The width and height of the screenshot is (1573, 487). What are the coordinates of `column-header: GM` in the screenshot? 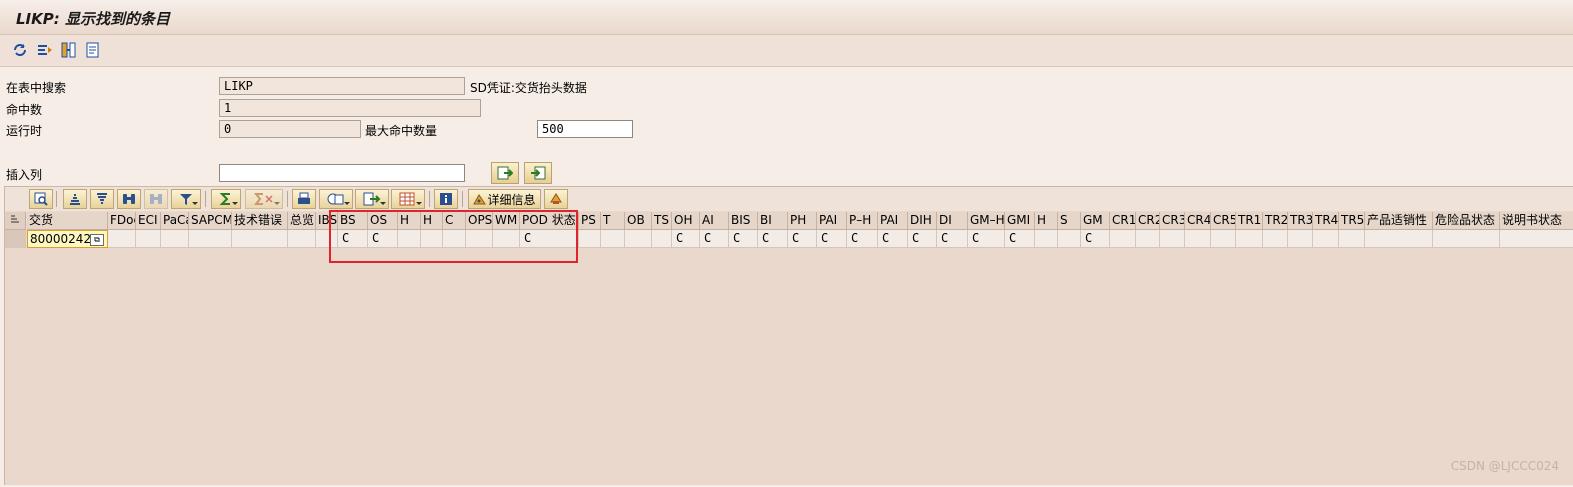 It's located at (1095, 221).